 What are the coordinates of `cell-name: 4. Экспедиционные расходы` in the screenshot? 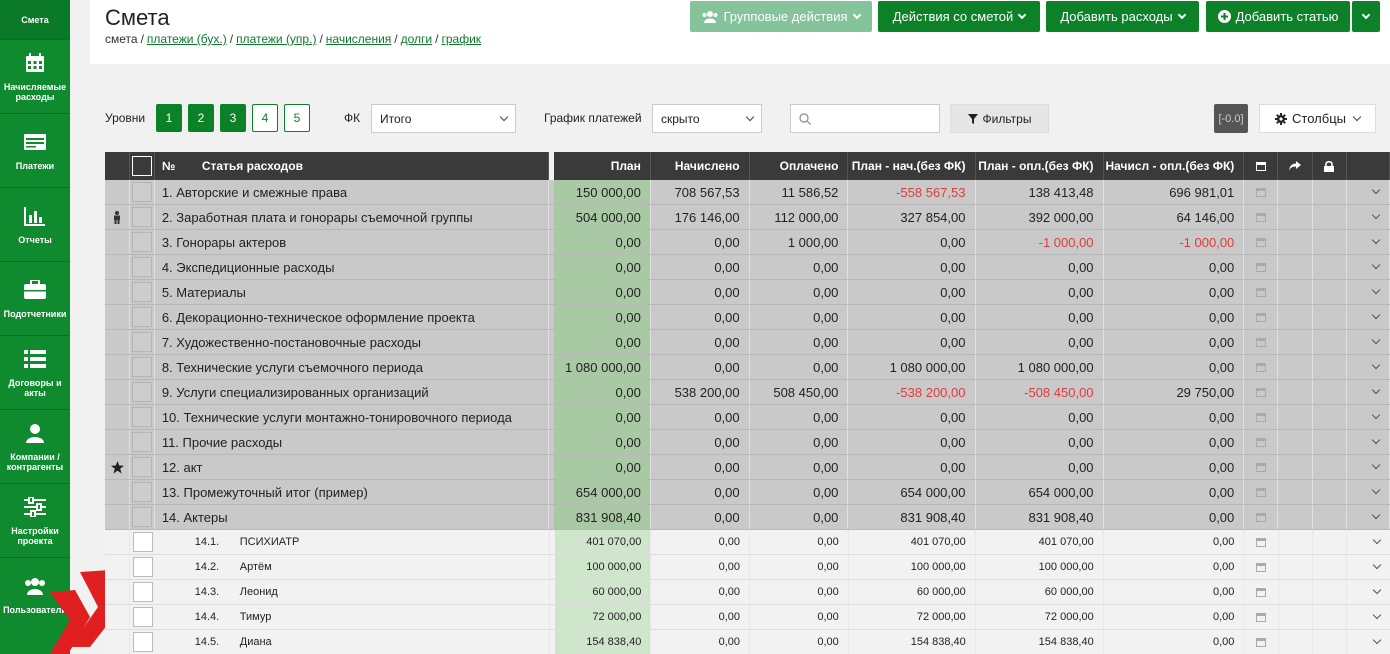 It's located at (352, 267).